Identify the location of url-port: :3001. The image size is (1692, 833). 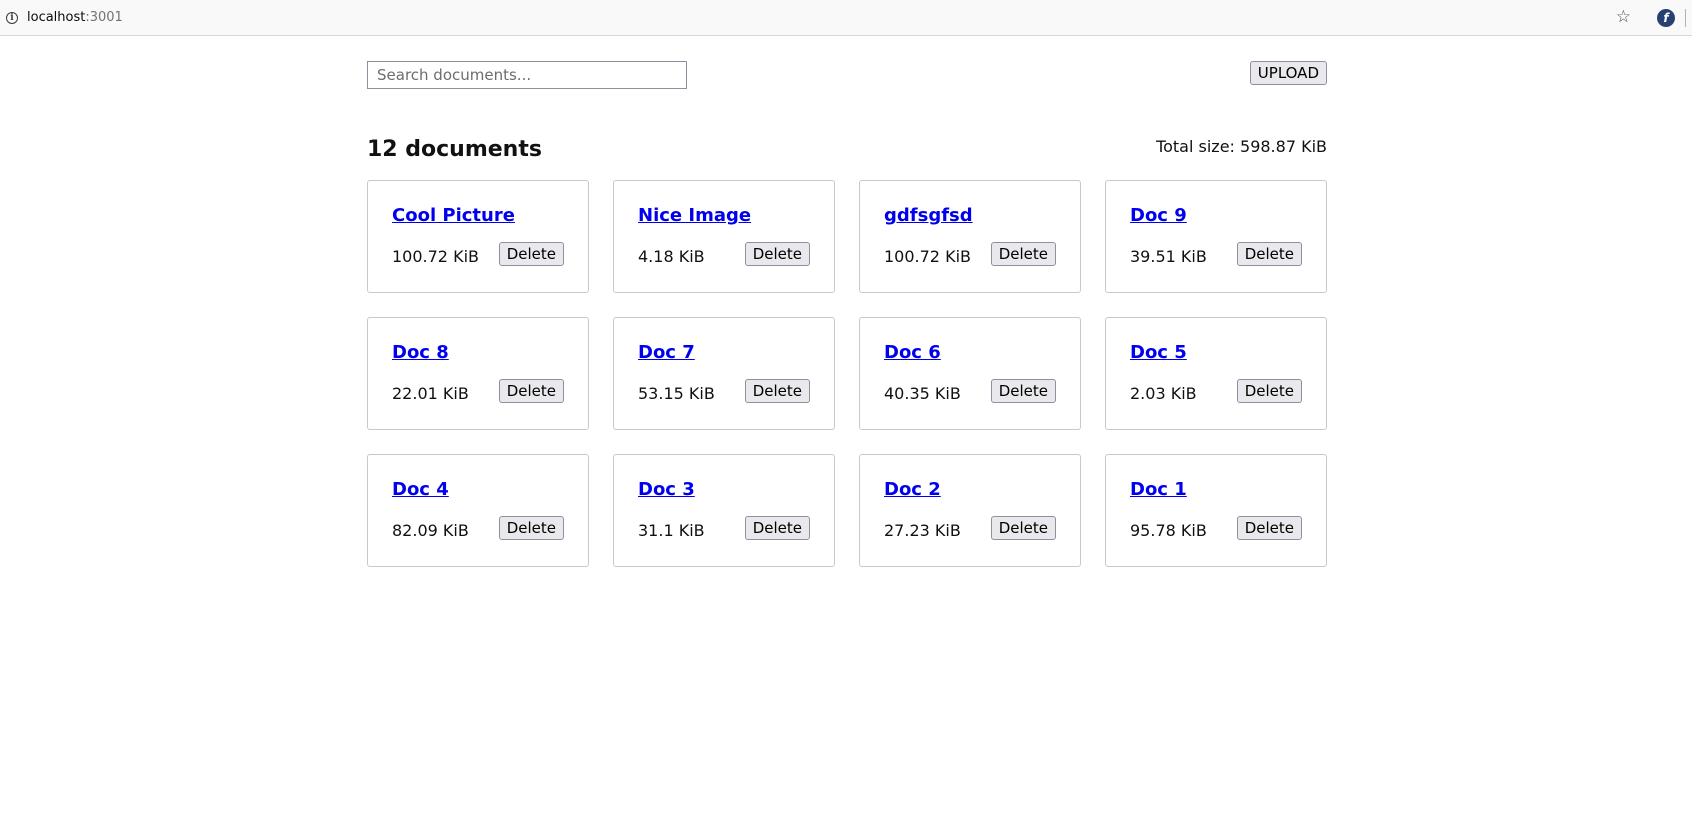
(104, 17).